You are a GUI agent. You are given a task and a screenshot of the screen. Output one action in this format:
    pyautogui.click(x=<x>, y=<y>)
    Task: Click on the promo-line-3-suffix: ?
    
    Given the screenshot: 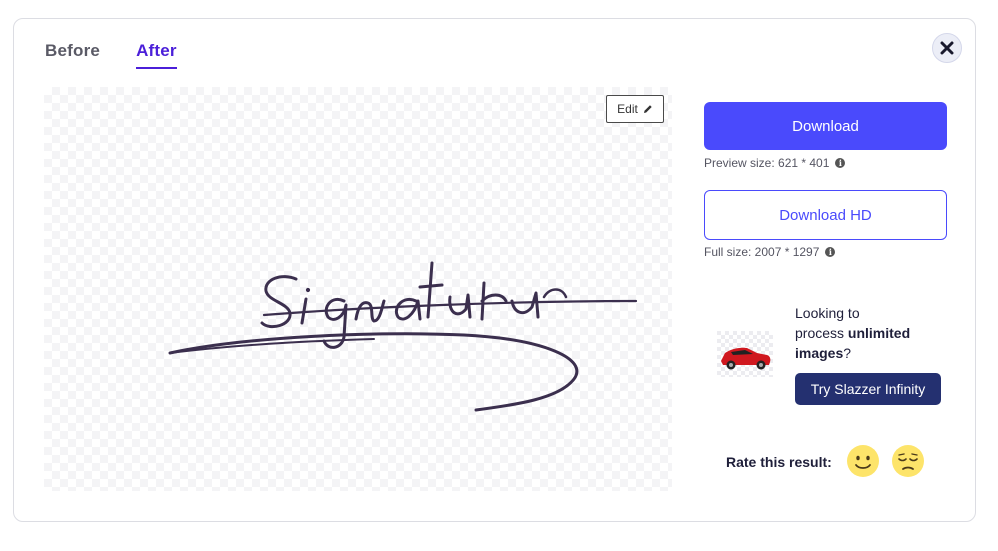 What is the action you would take?
    pyautogui.click(x=847, y=353)
    